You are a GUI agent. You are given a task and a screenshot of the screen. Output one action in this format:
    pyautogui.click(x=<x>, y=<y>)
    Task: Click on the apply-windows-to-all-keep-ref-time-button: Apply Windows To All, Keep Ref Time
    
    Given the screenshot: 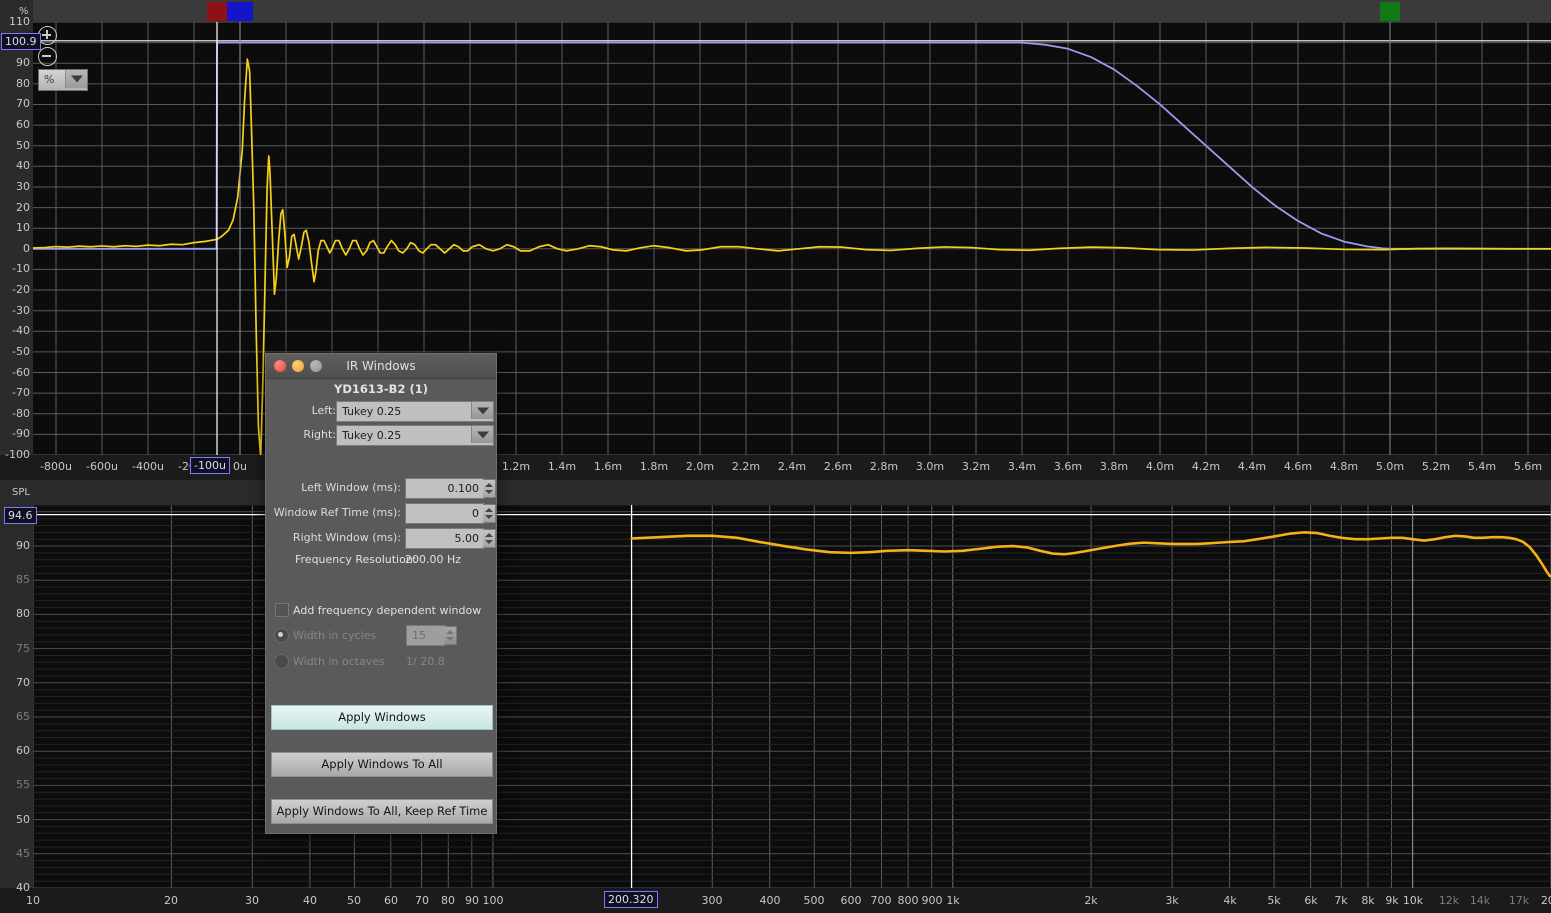 What is the action you would take?
    pyautogui.click(x=382, y=811)
    